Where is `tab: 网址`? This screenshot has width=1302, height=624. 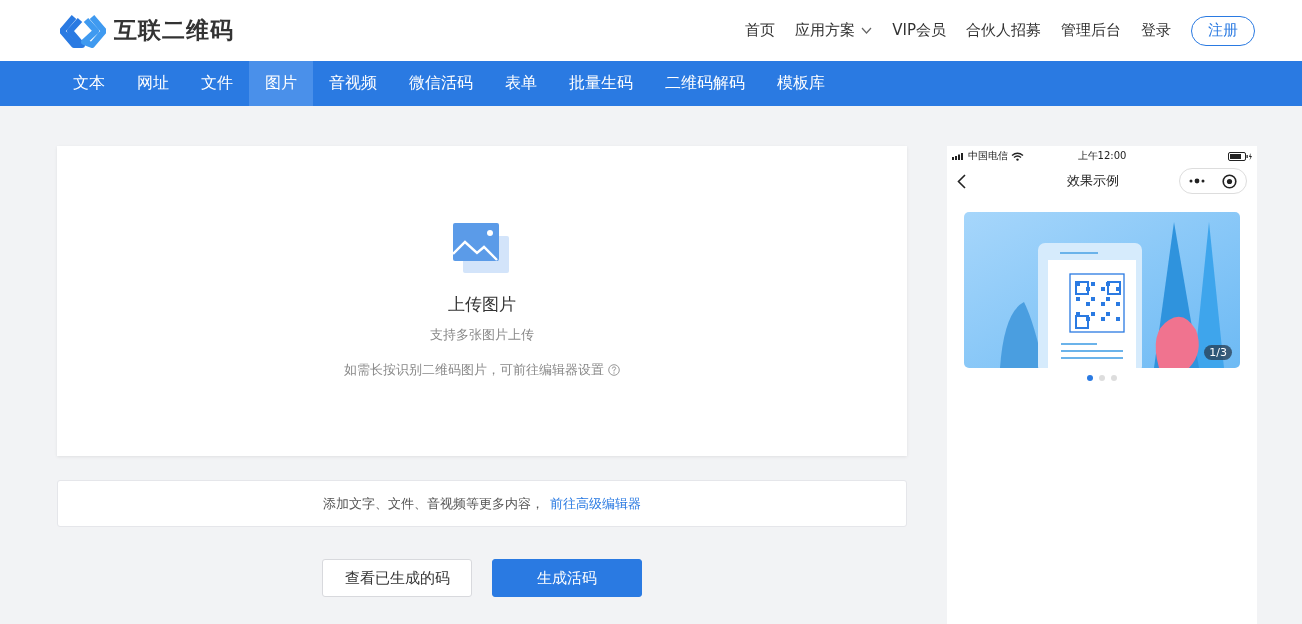 tab: 网址 is located at coordinates (153, 83).